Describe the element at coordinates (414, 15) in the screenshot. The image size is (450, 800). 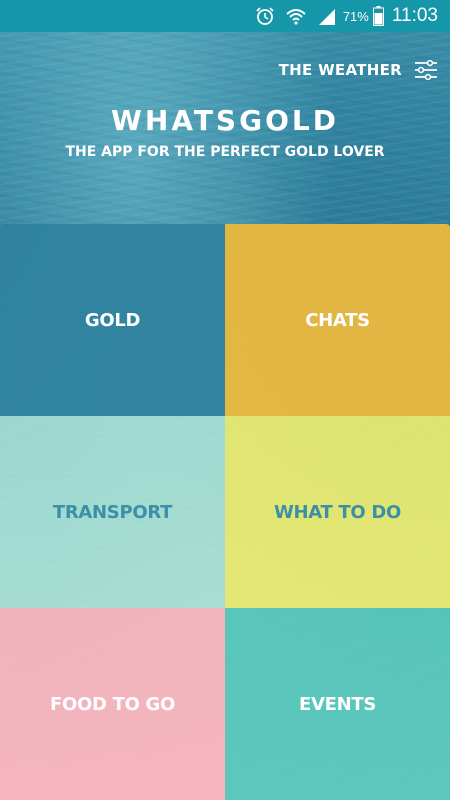
I see `status-clock: 11:03` at that location.